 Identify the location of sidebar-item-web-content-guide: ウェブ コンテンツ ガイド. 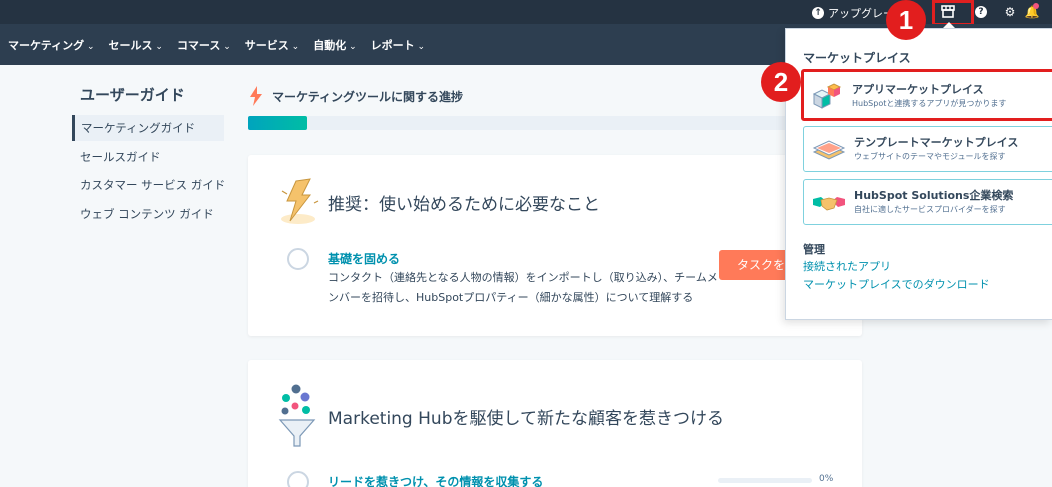
(148, 214).